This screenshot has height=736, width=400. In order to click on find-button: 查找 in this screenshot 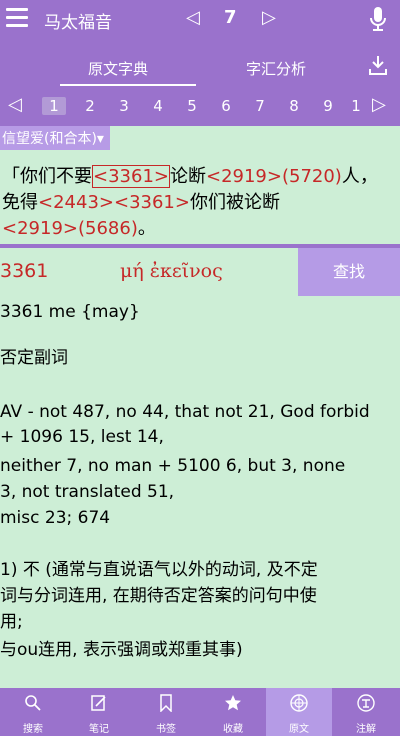, I will do `click(349, 272)`.